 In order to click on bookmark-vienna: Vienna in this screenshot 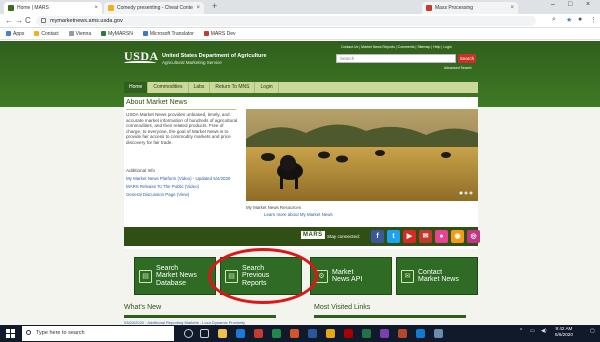, I will do `click(80, 33)`.